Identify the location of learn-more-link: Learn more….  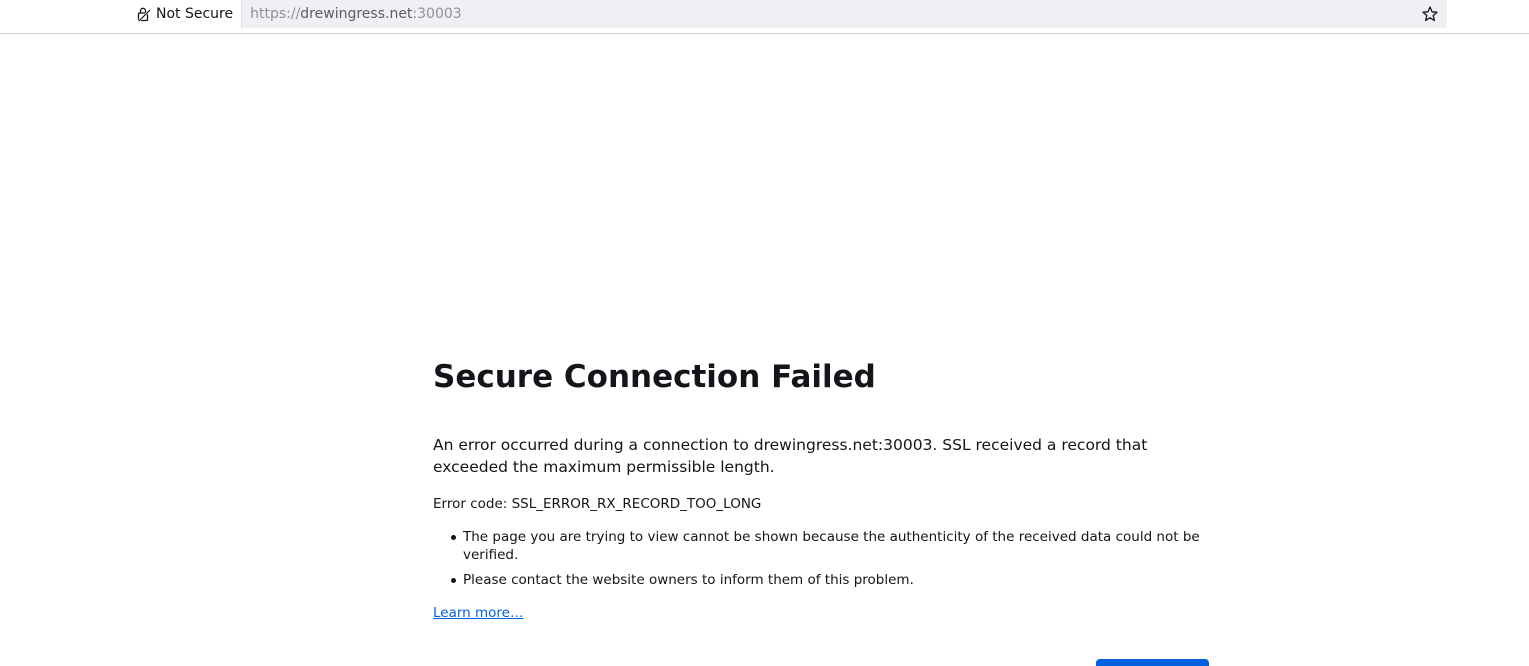
(478, 613).